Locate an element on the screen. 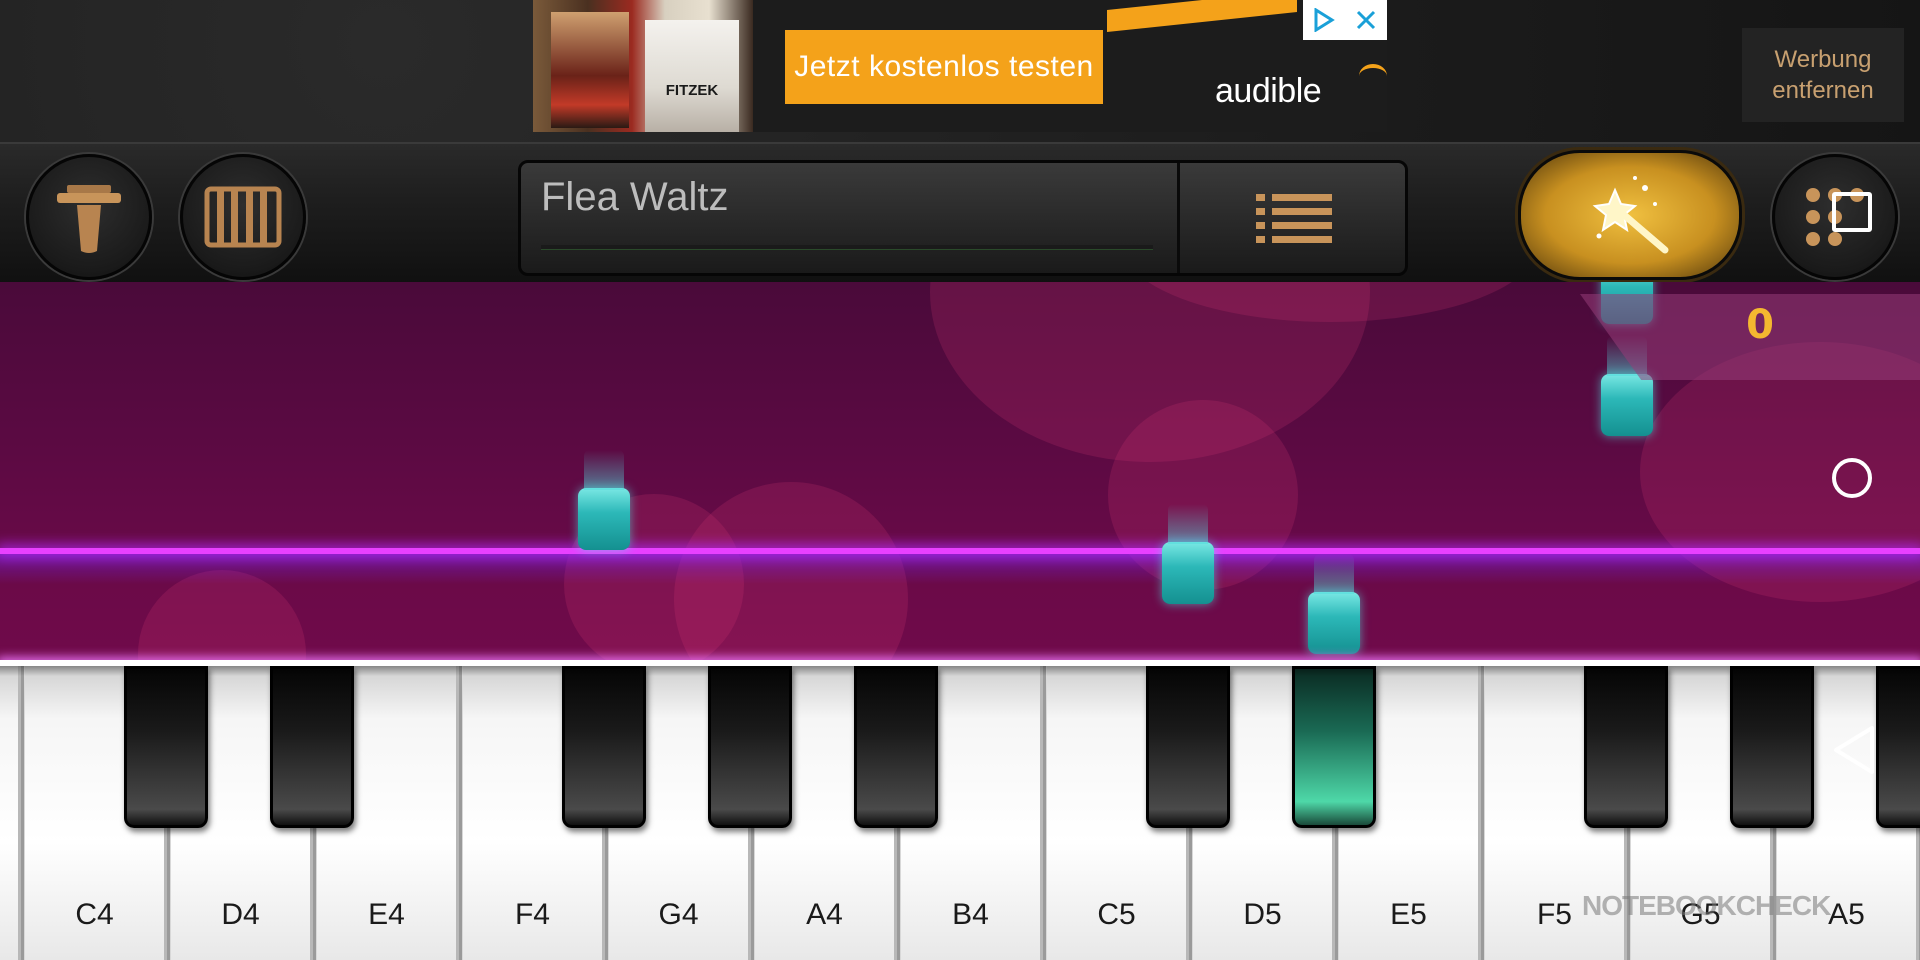 The height and width of the screenshot is (960, 1920). score-value: 0 is located at coordinates (1760, 325).